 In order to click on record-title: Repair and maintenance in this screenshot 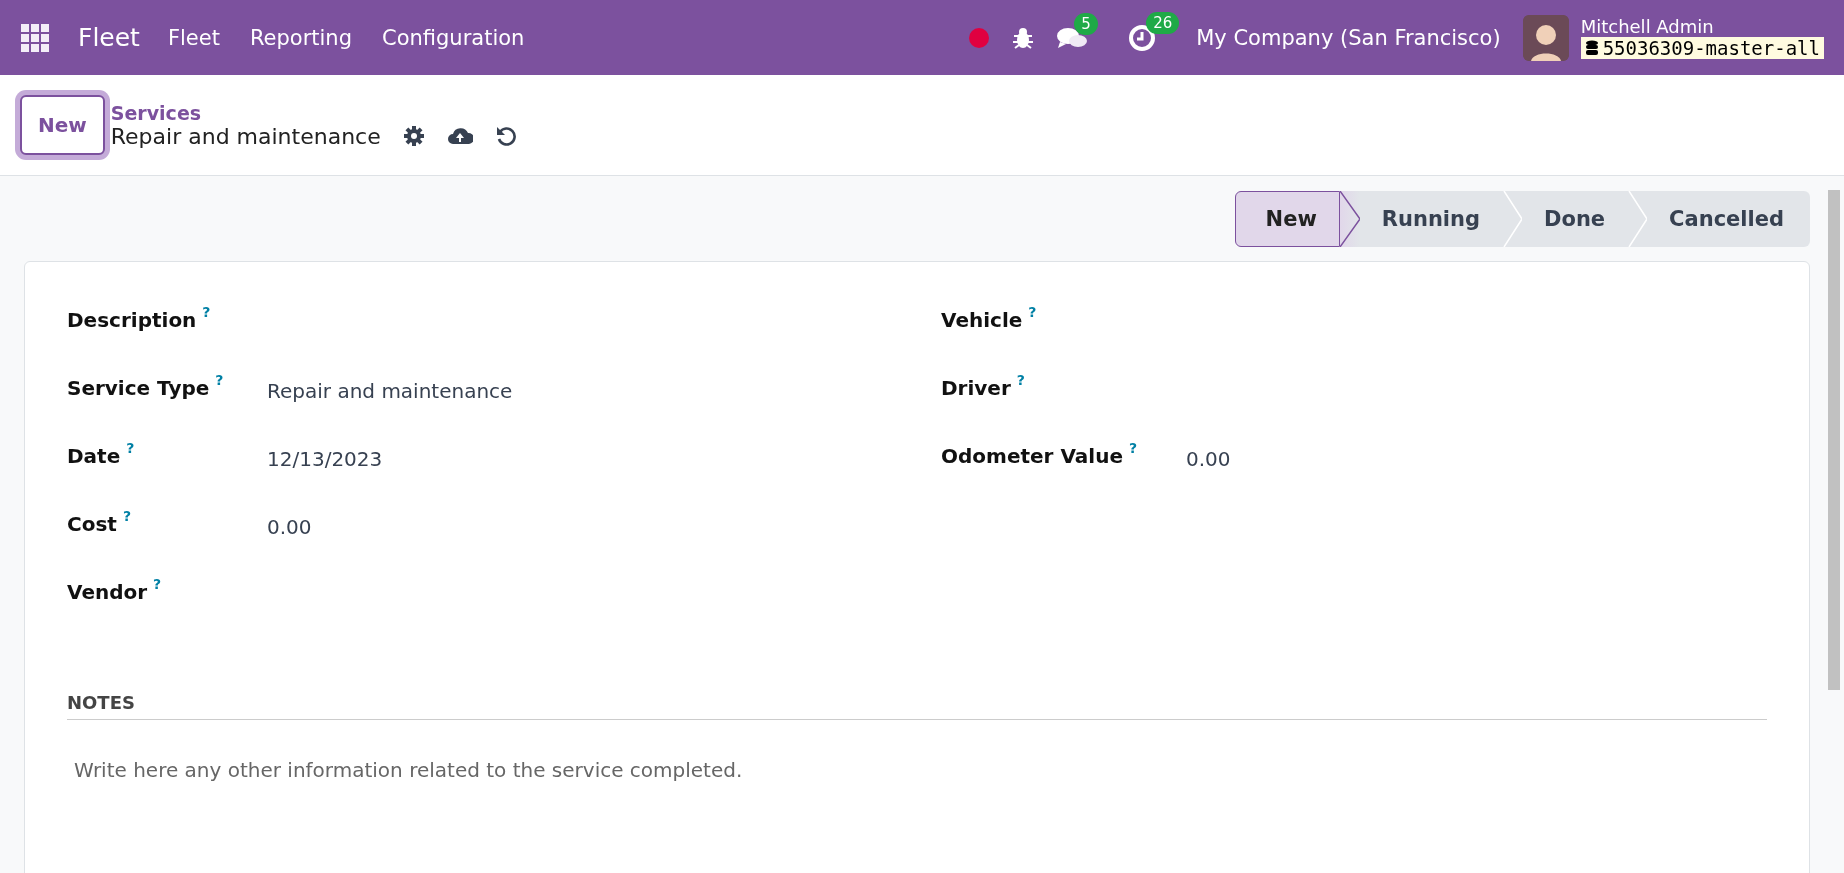, I will do `click(245, 136)`.